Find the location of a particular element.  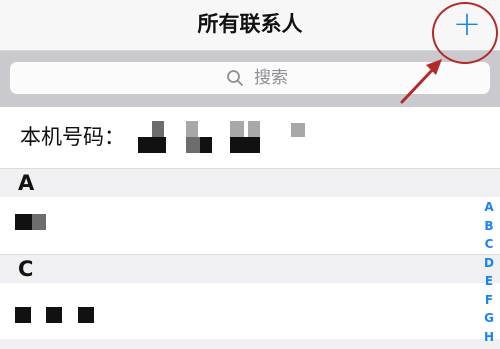

index-letter-b: B is located at coordinates (489, 226).